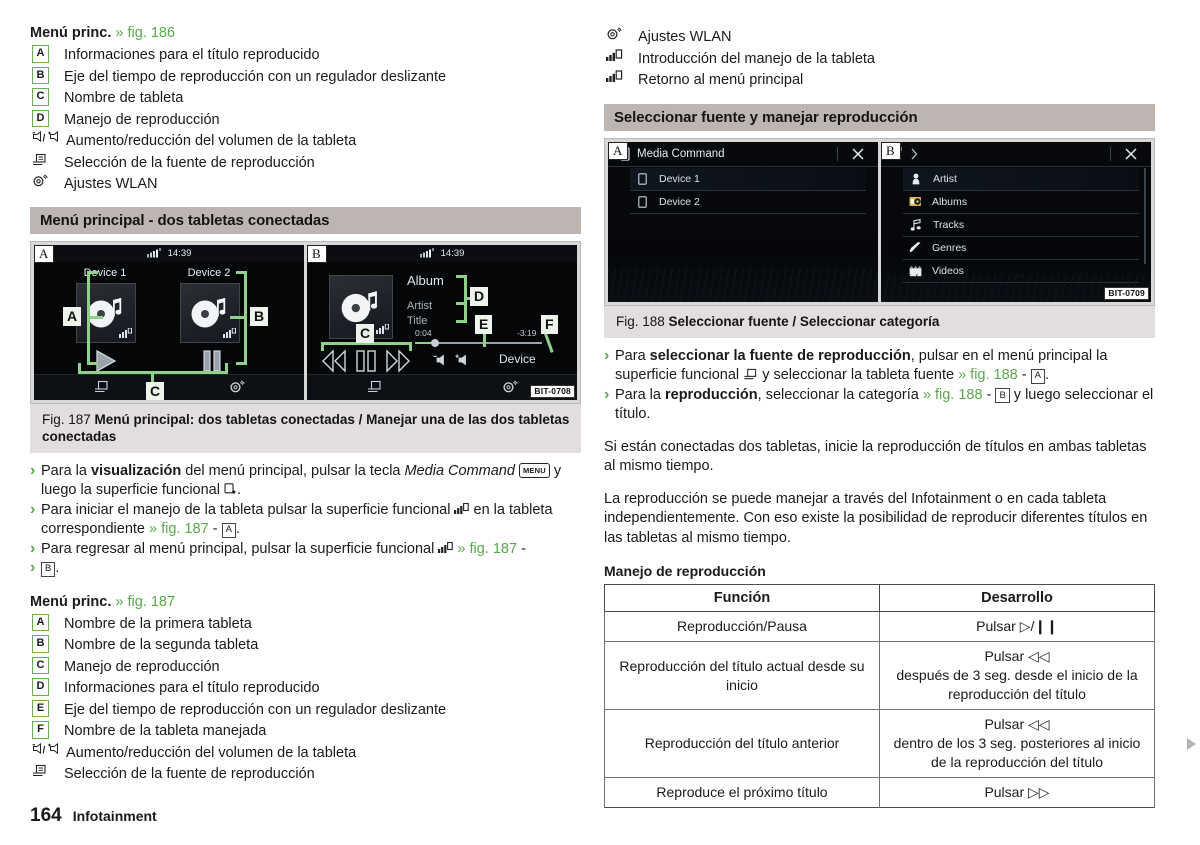  I want to click on marker-a: A, so click(72, 316).